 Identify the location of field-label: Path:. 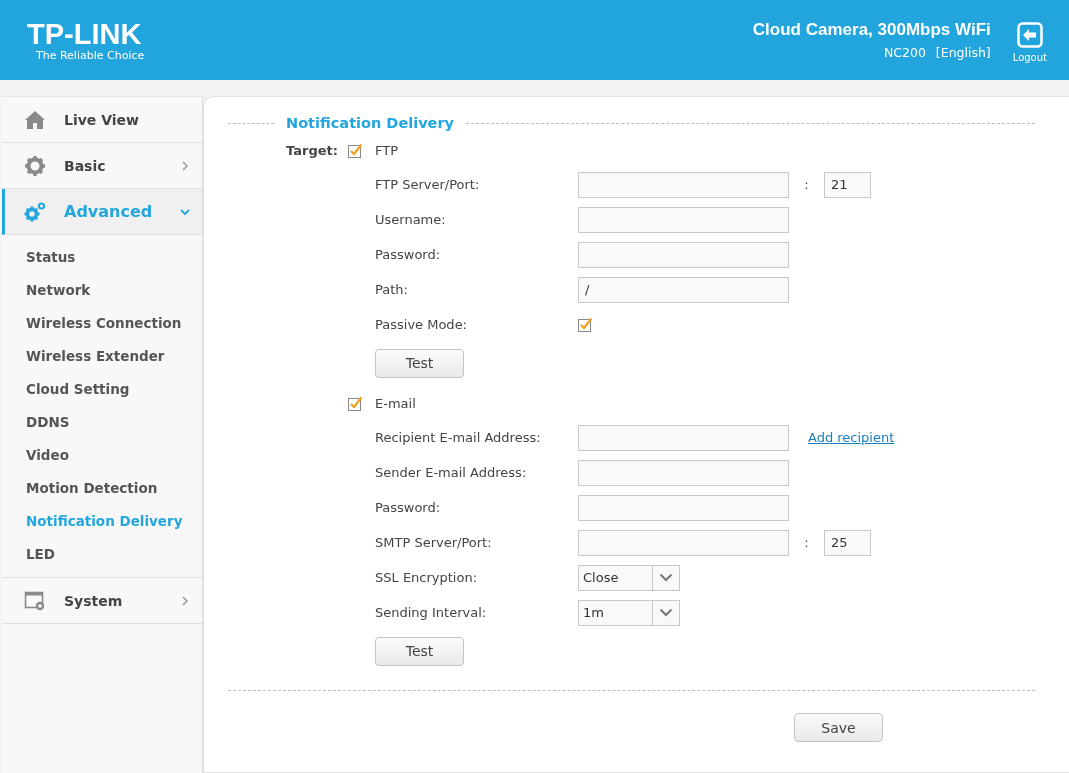
(392, 289).